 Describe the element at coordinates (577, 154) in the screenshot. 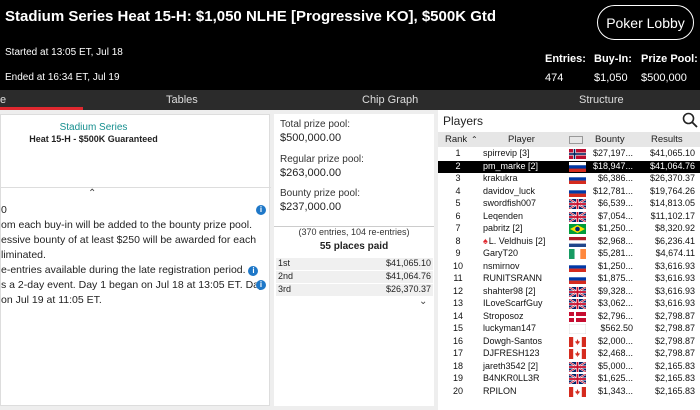

I see `no-flag-icon` at that location.